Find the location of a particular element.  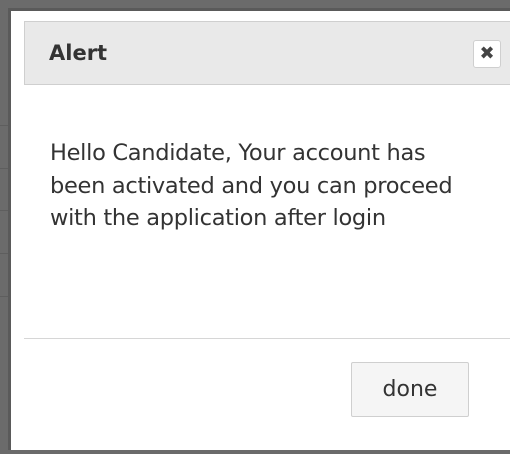

close-icon: ✖ is located at coordinates (487, 53).